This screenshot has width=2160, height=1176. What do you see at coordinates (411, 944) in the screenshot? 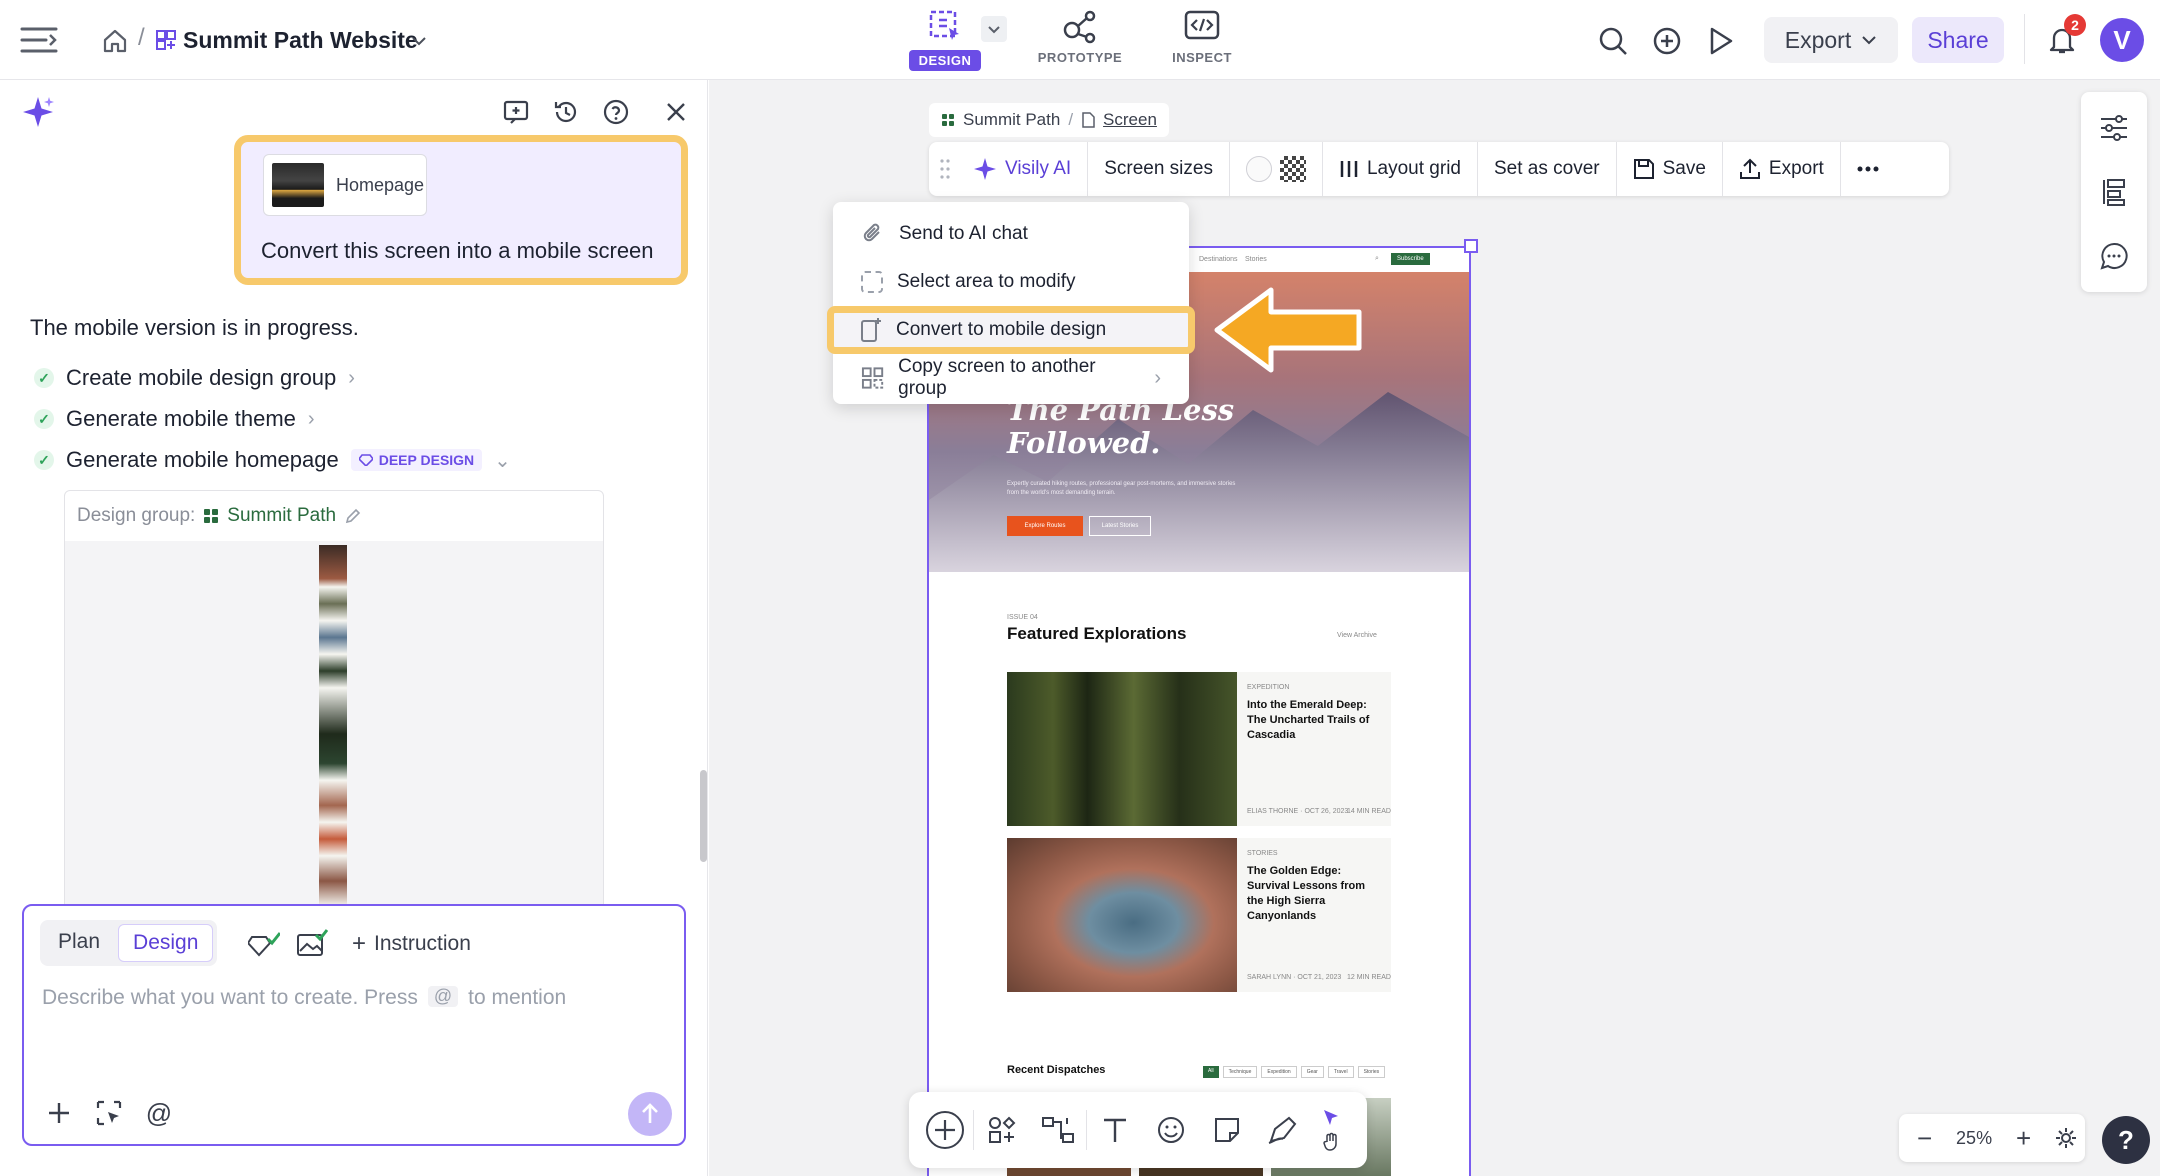
I see `add-instruction-button: + Instruction` at bounding box center [411, 944].